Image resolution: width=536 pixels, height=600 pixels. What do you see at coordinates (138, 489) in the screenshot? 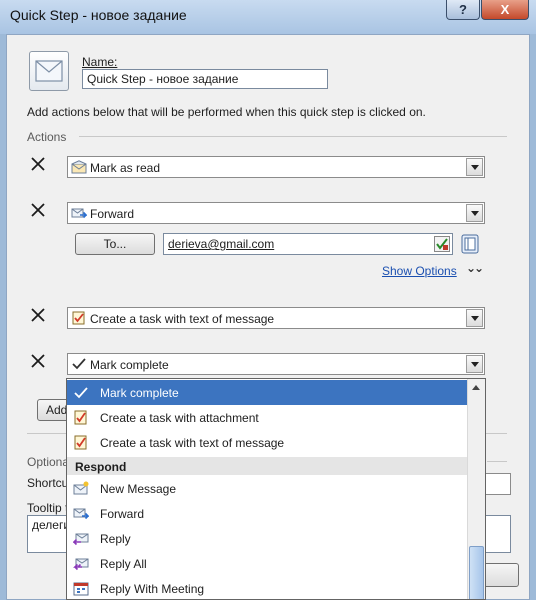
I see `dropdown-item-label: New Message` at bounding box center [138, 489].